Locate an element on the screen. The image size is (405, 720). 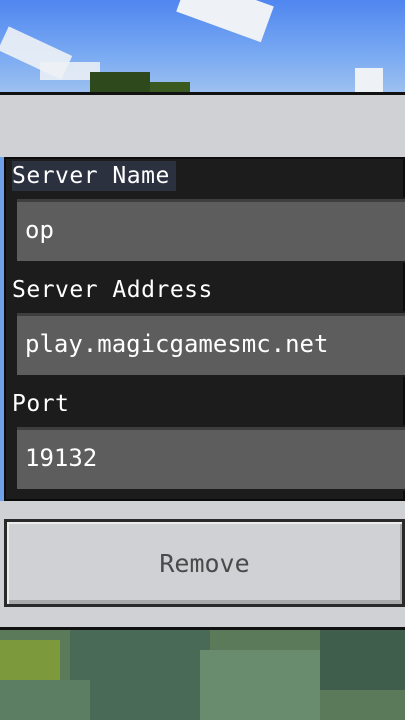
server-name-field-container is located at coordinates (210, 230).